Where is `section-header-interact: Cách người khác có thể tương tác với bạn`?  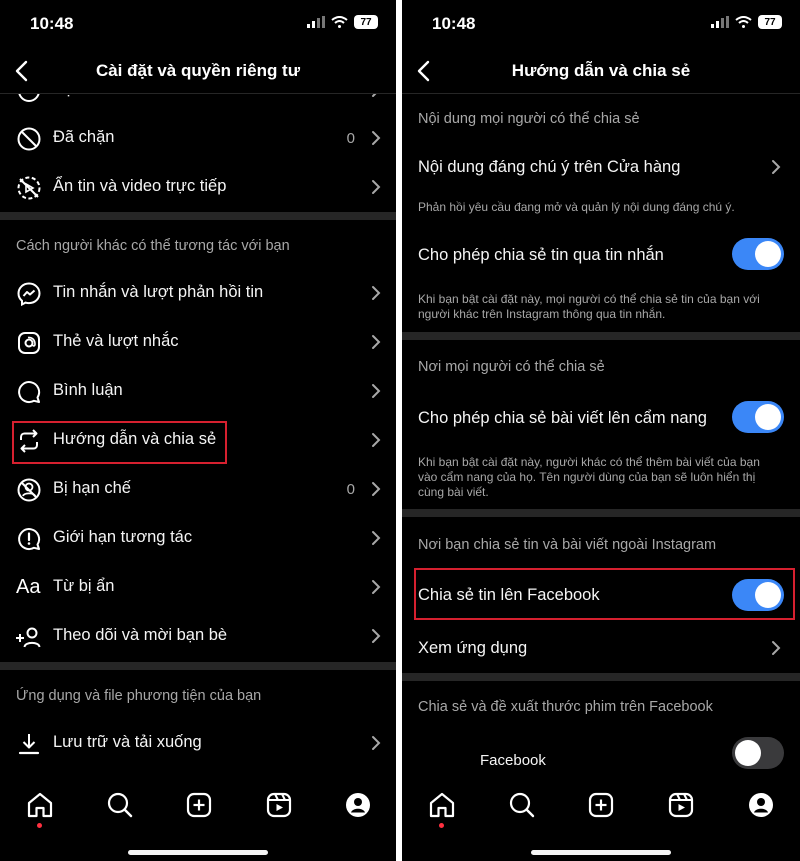
section-header-interact: Cách người khác có thể tương tác với bạn is located at coordinates (153, 246).